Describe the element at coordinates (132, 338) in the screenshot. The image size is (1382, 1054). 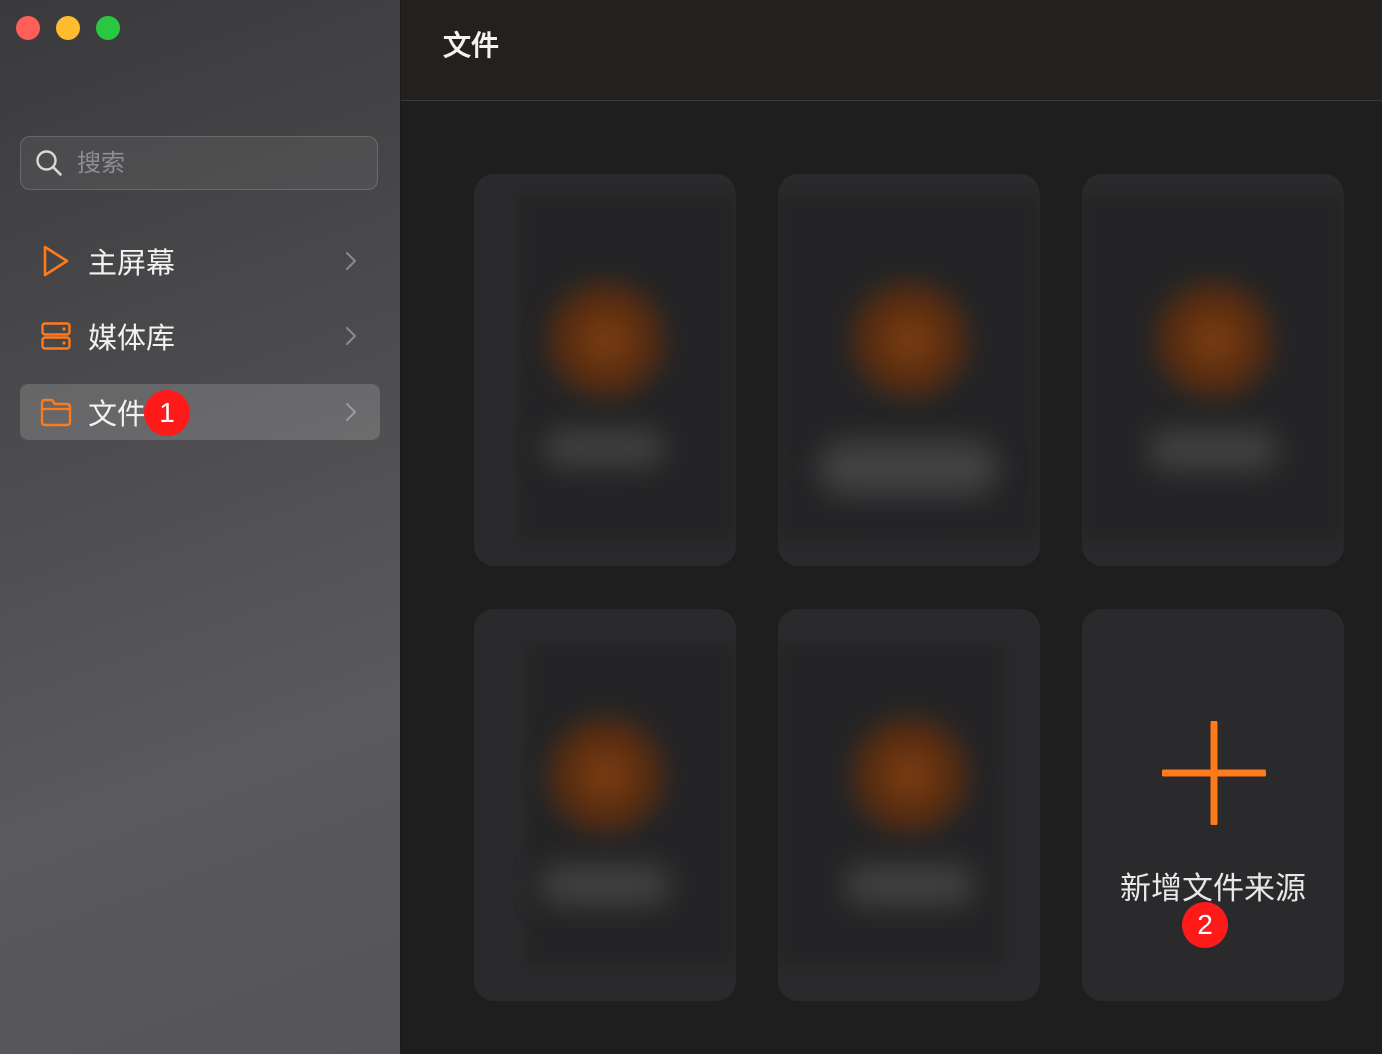
I see `sidebar-item-label: 媒体库` at that location.